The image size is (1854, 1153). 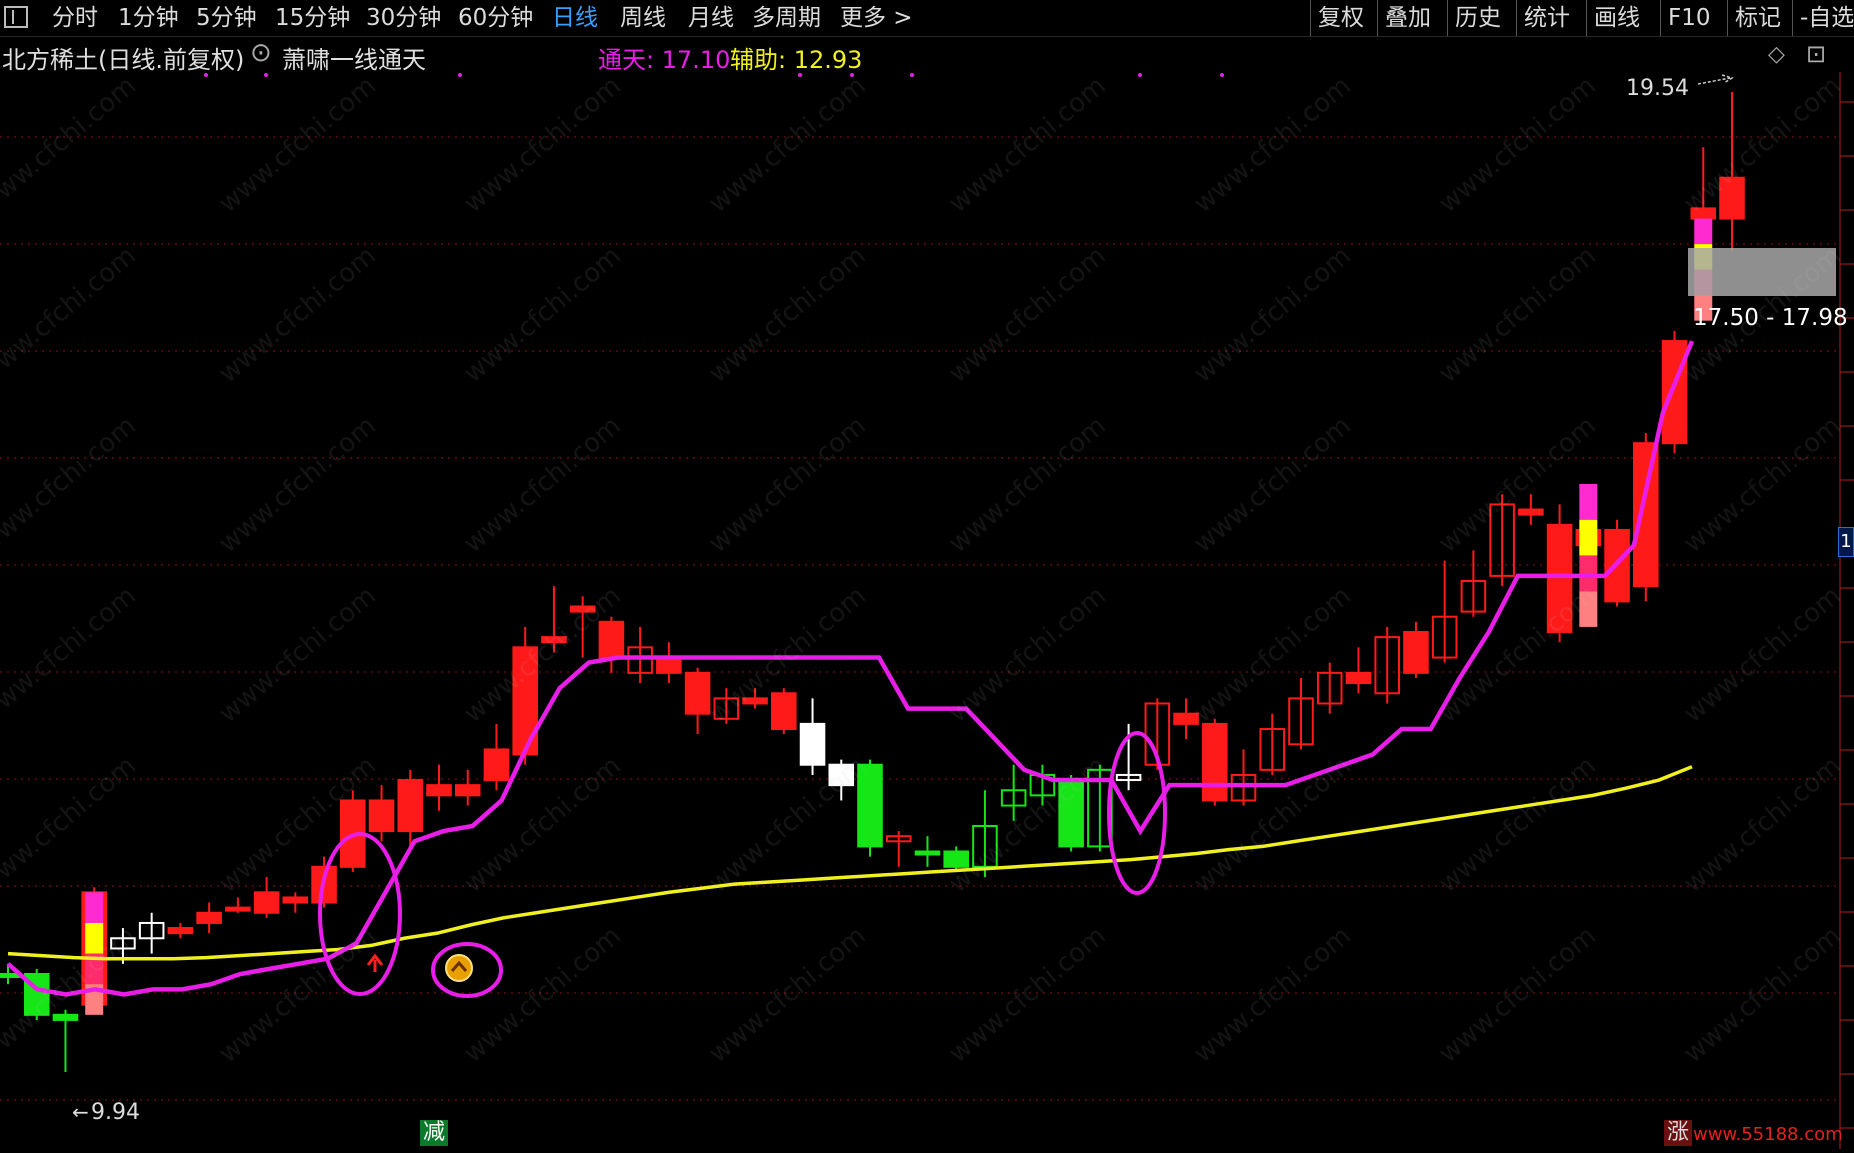 What do you see at coordinates (75, 18) in the screenshot?
I see `period-tab: 分时` at bounding box center [75, 18].